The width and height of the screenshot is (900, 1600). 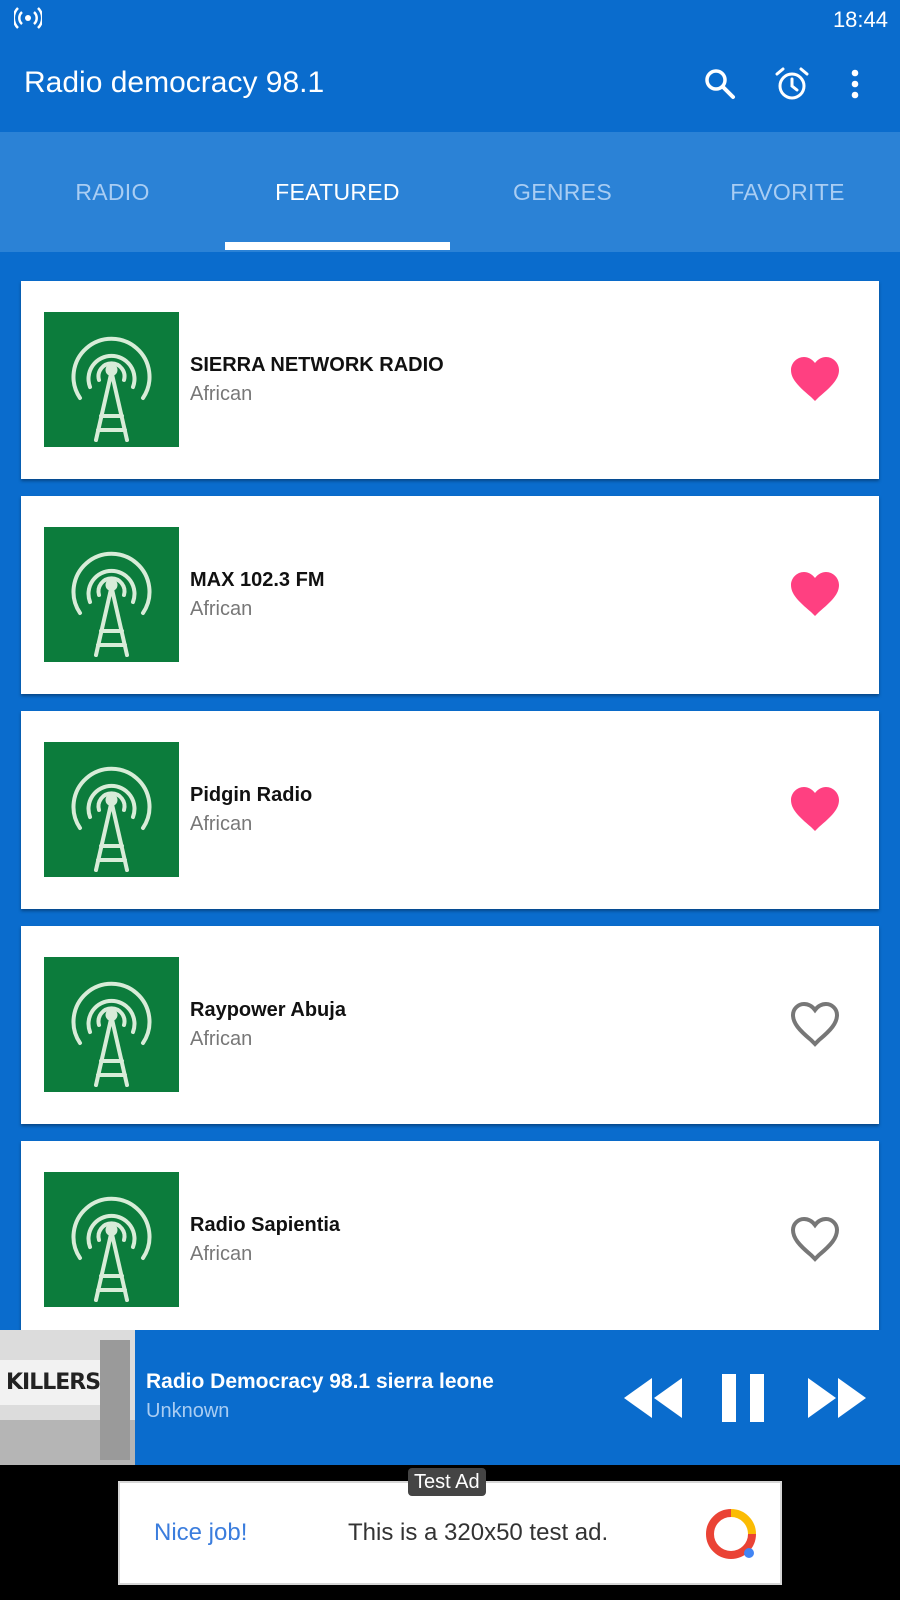 What do you see at coordinates (268, 1010) in the screenshot?
I see `station-name: Raypower Abuja` at bounding box center [268, 1010].